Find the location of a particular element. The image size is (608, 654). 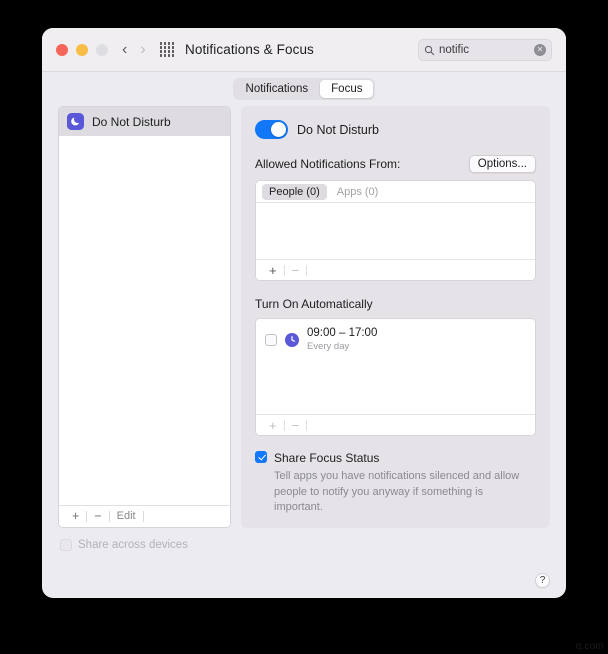

edit-focus-button: Edit is located at coordinates (126, 516).